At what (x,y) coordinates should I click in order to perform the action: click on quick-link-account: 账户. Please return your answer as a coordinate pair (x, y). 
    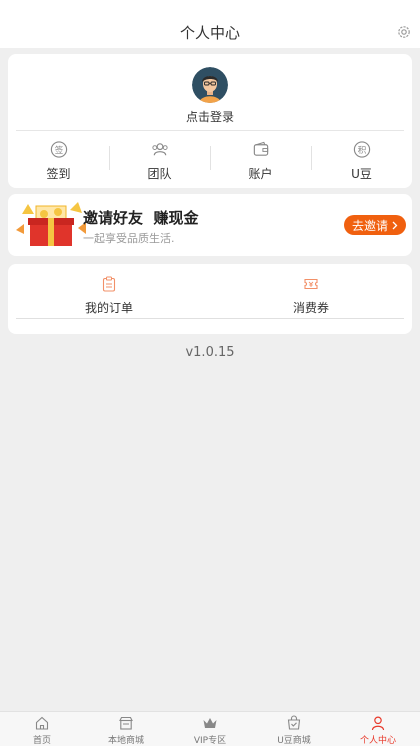
    Looking at the image, I should click on (260, 160).